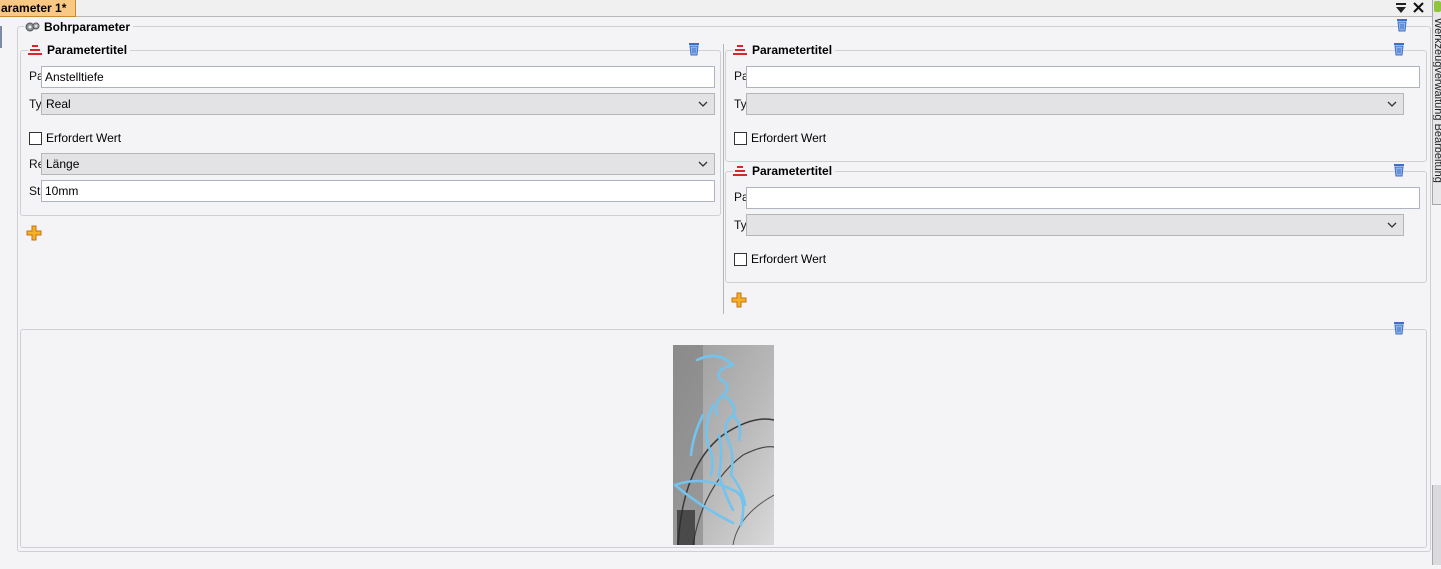 This screenshot has height=569, width=1441. I want to click on scrollbar-thumb, so click(1436, 525).